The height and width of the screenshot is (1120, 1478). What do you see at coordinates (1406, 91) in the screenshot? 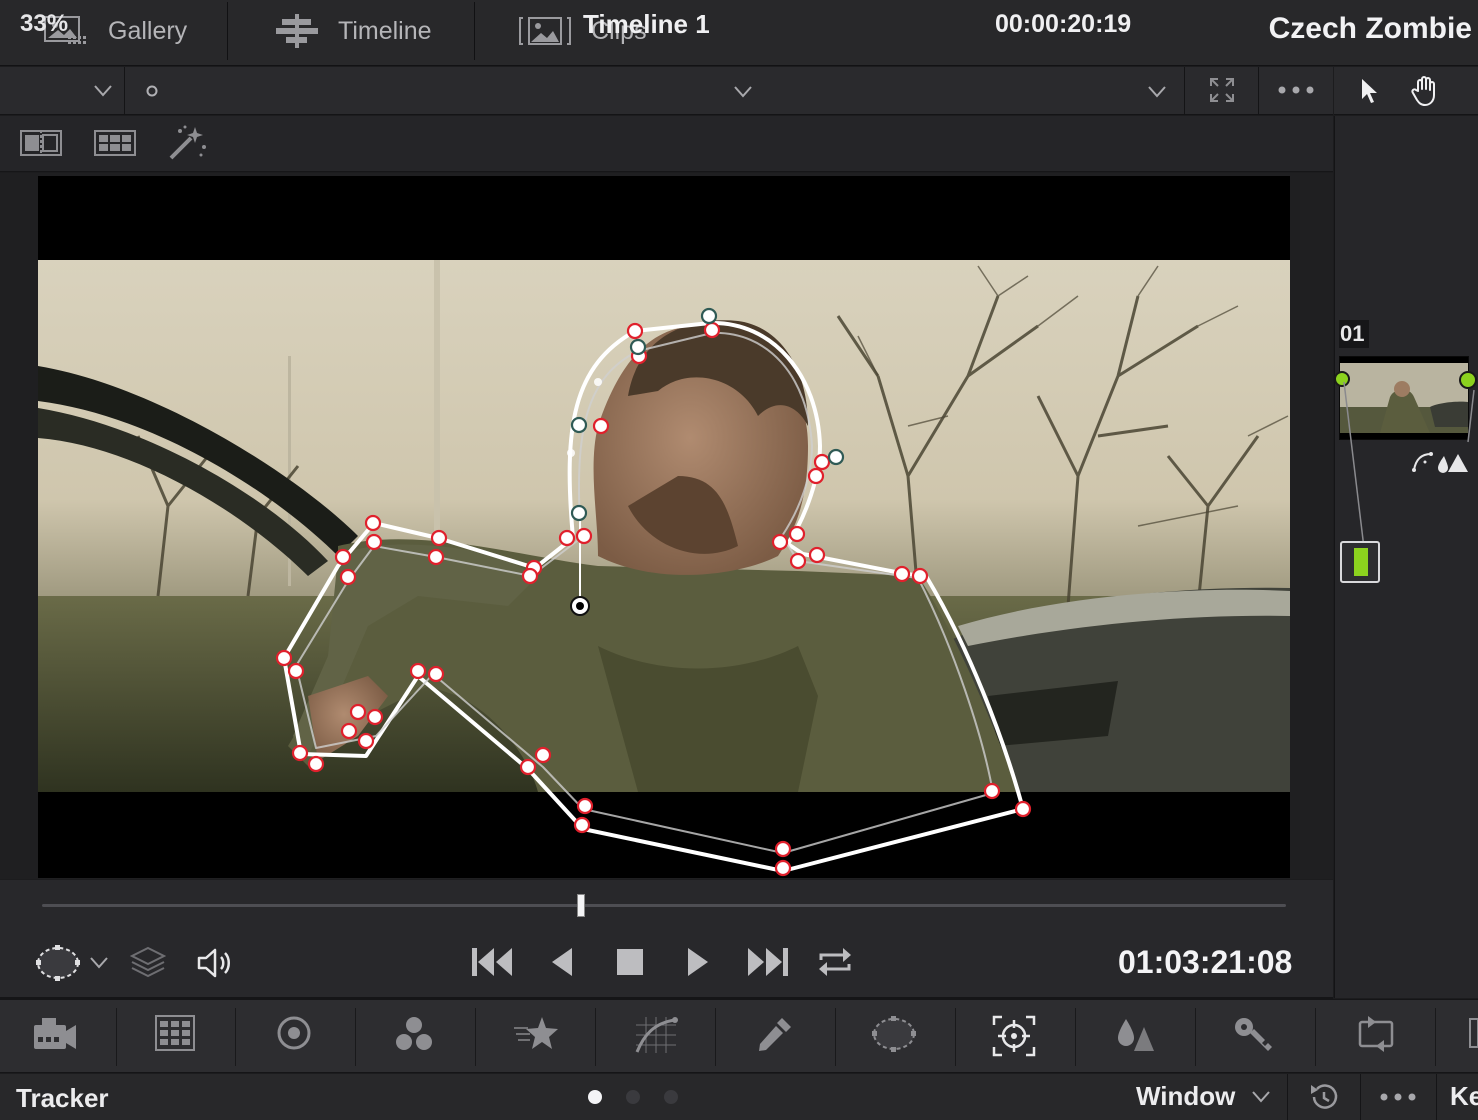
I see `node-editor-header` at bounding box center [1406, 91].